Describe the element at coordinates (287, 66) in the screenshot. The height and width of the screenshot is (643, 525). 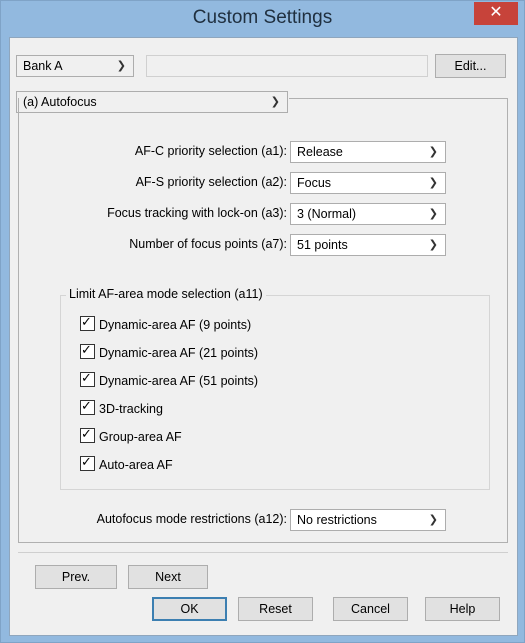
I see `bank-name-field` at that location.